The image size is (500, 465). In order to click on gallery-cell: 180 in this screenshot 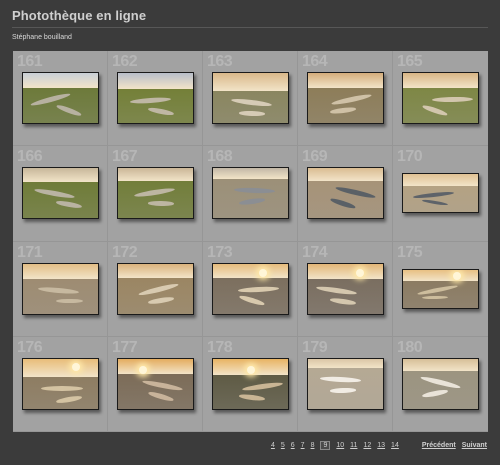, I will do `click(440, 384)`.